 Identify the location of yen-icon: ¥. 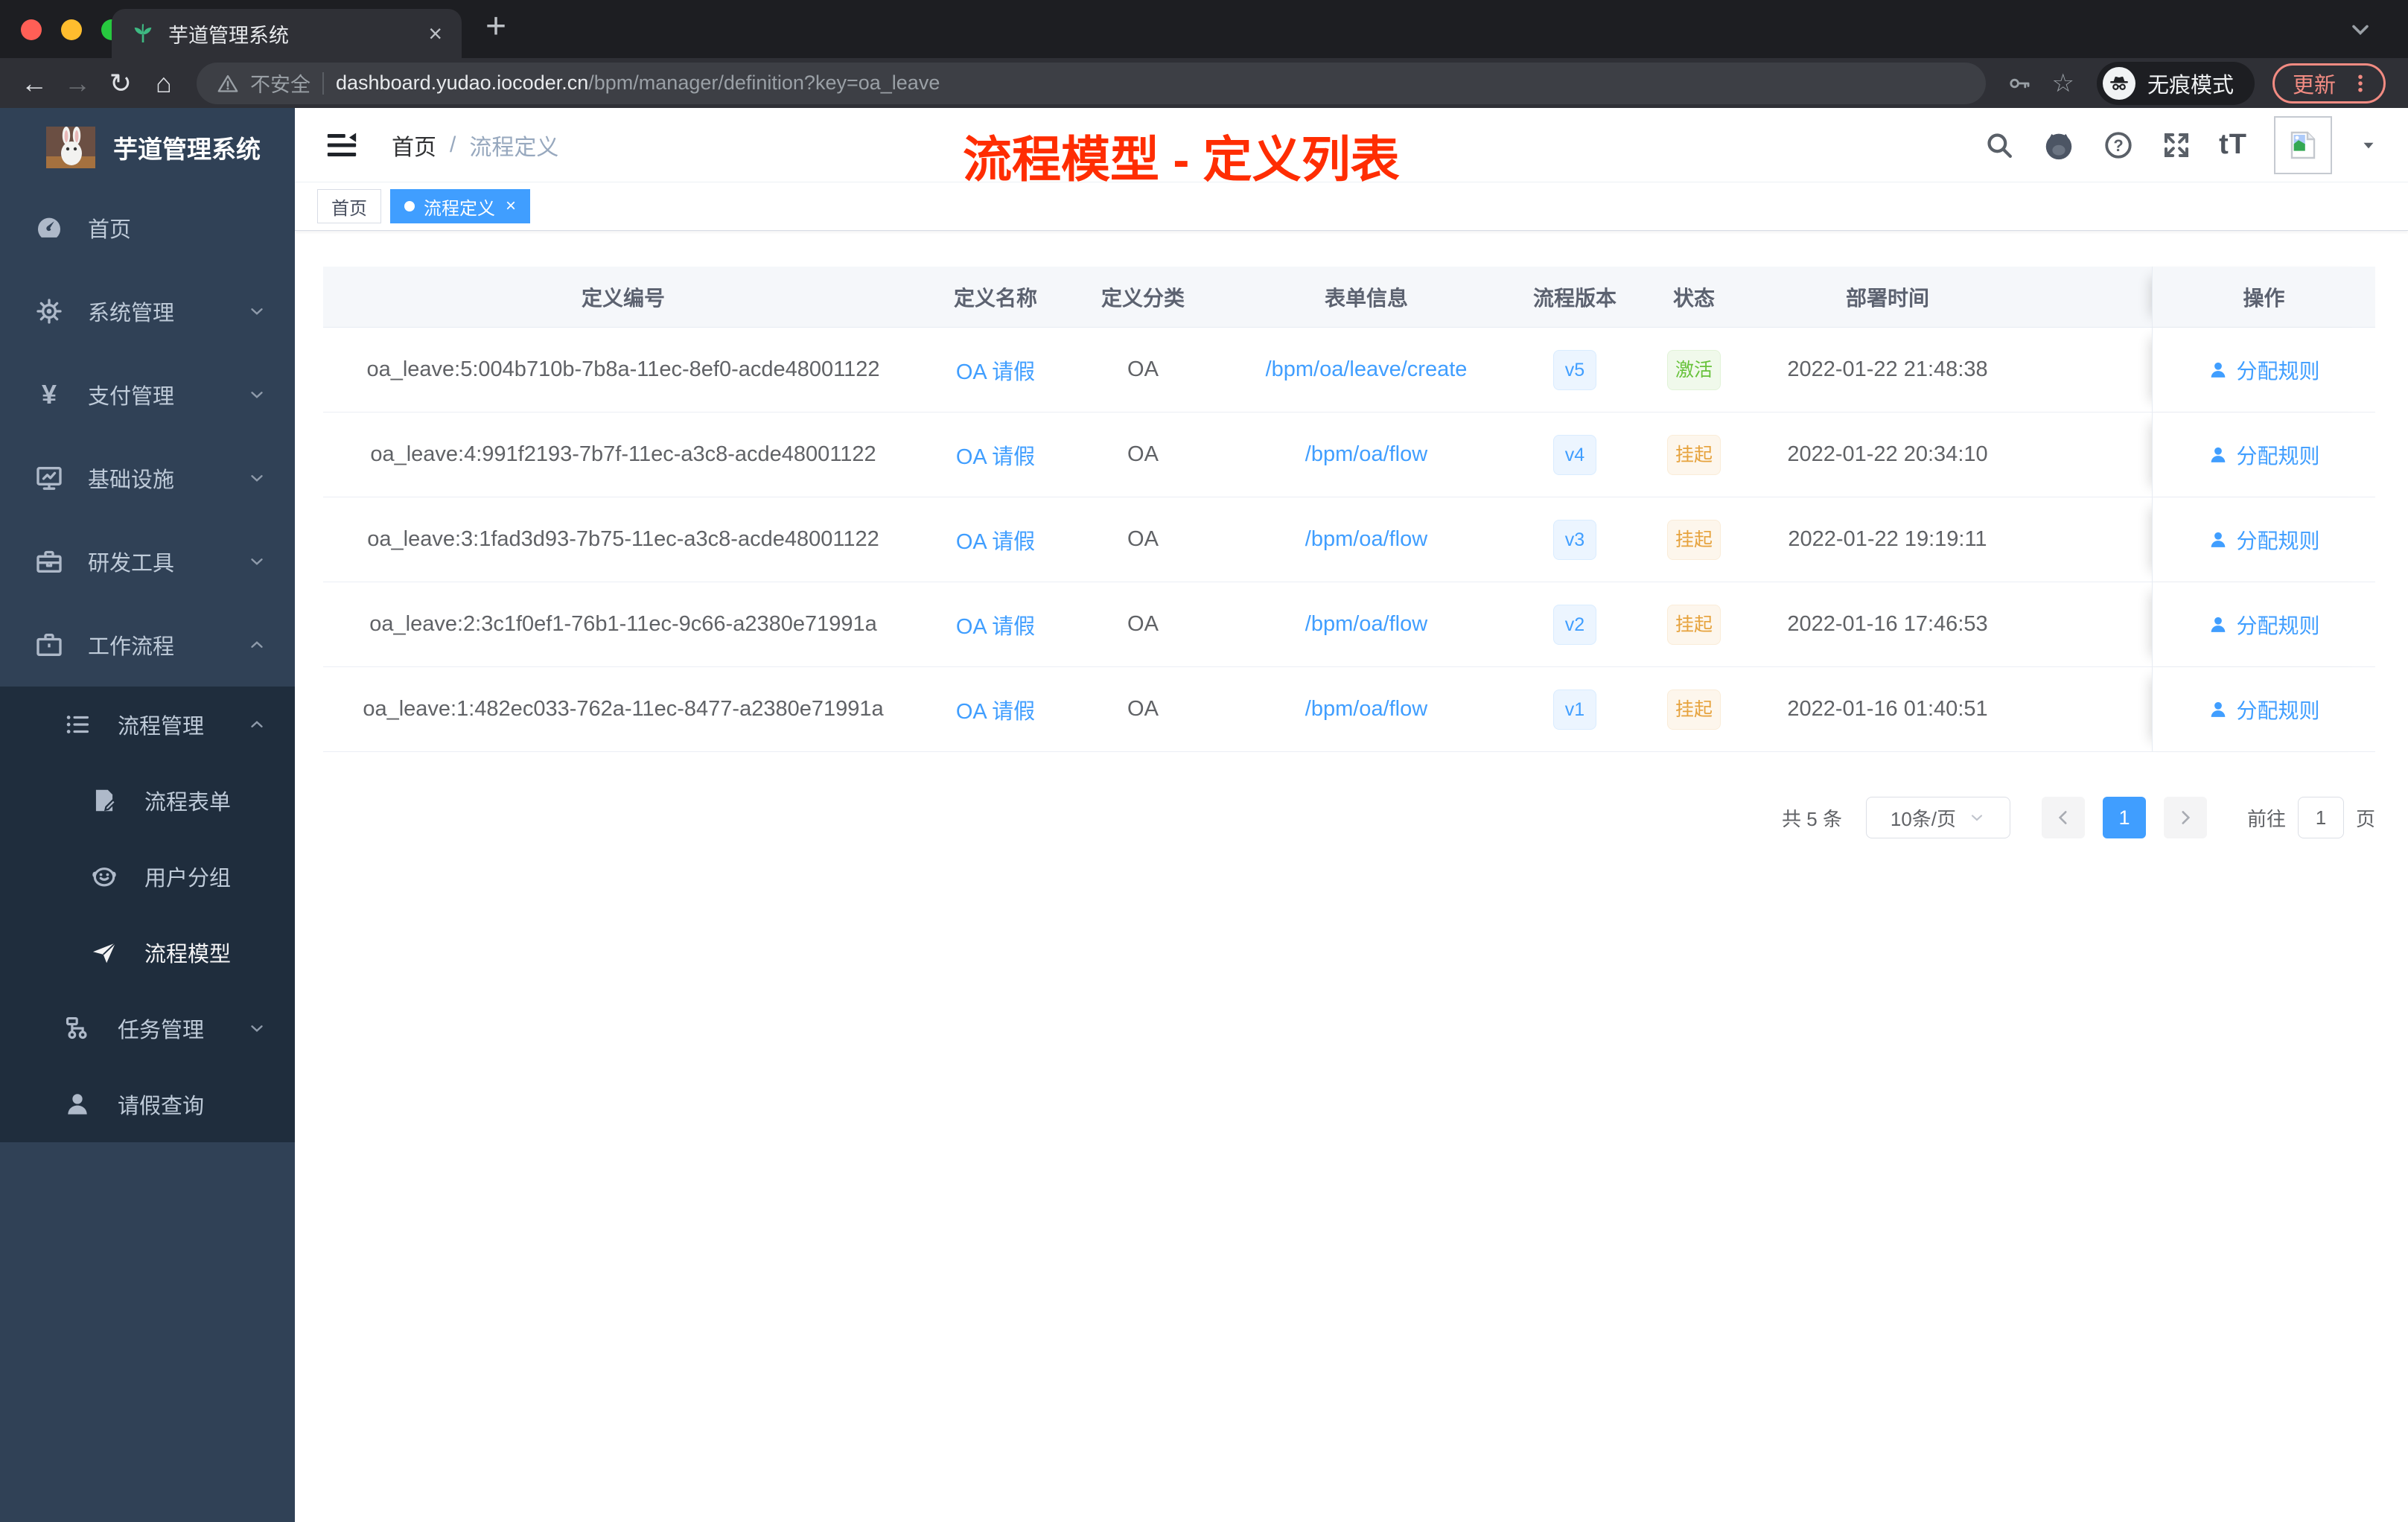
(49, 394).